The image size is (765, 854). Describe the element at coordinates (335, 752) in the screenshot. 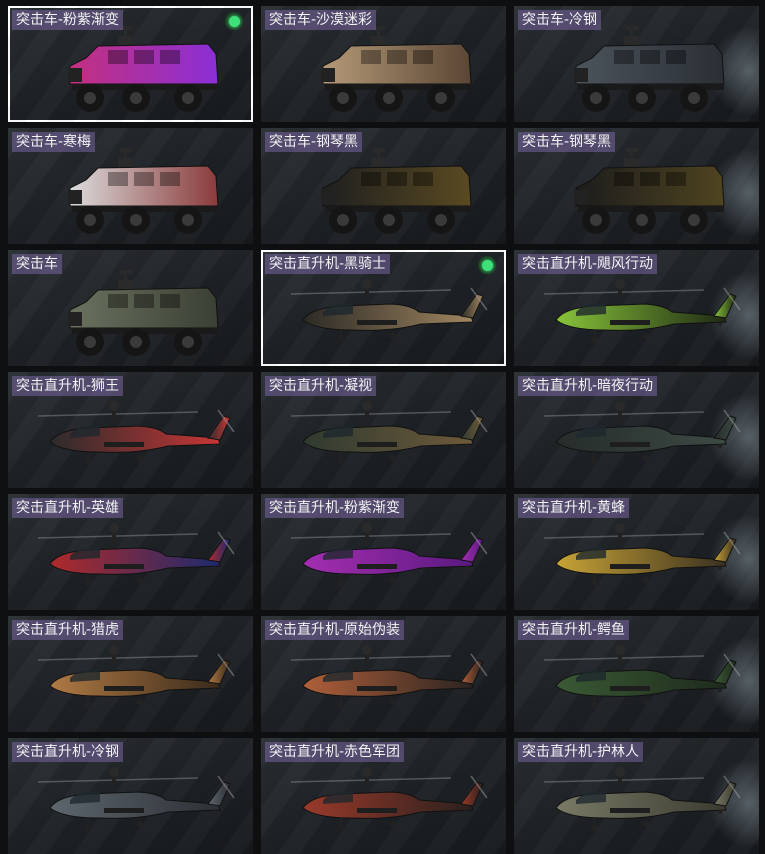

I see `skin-name-label: 突击直升机-赤色军团` at that location.